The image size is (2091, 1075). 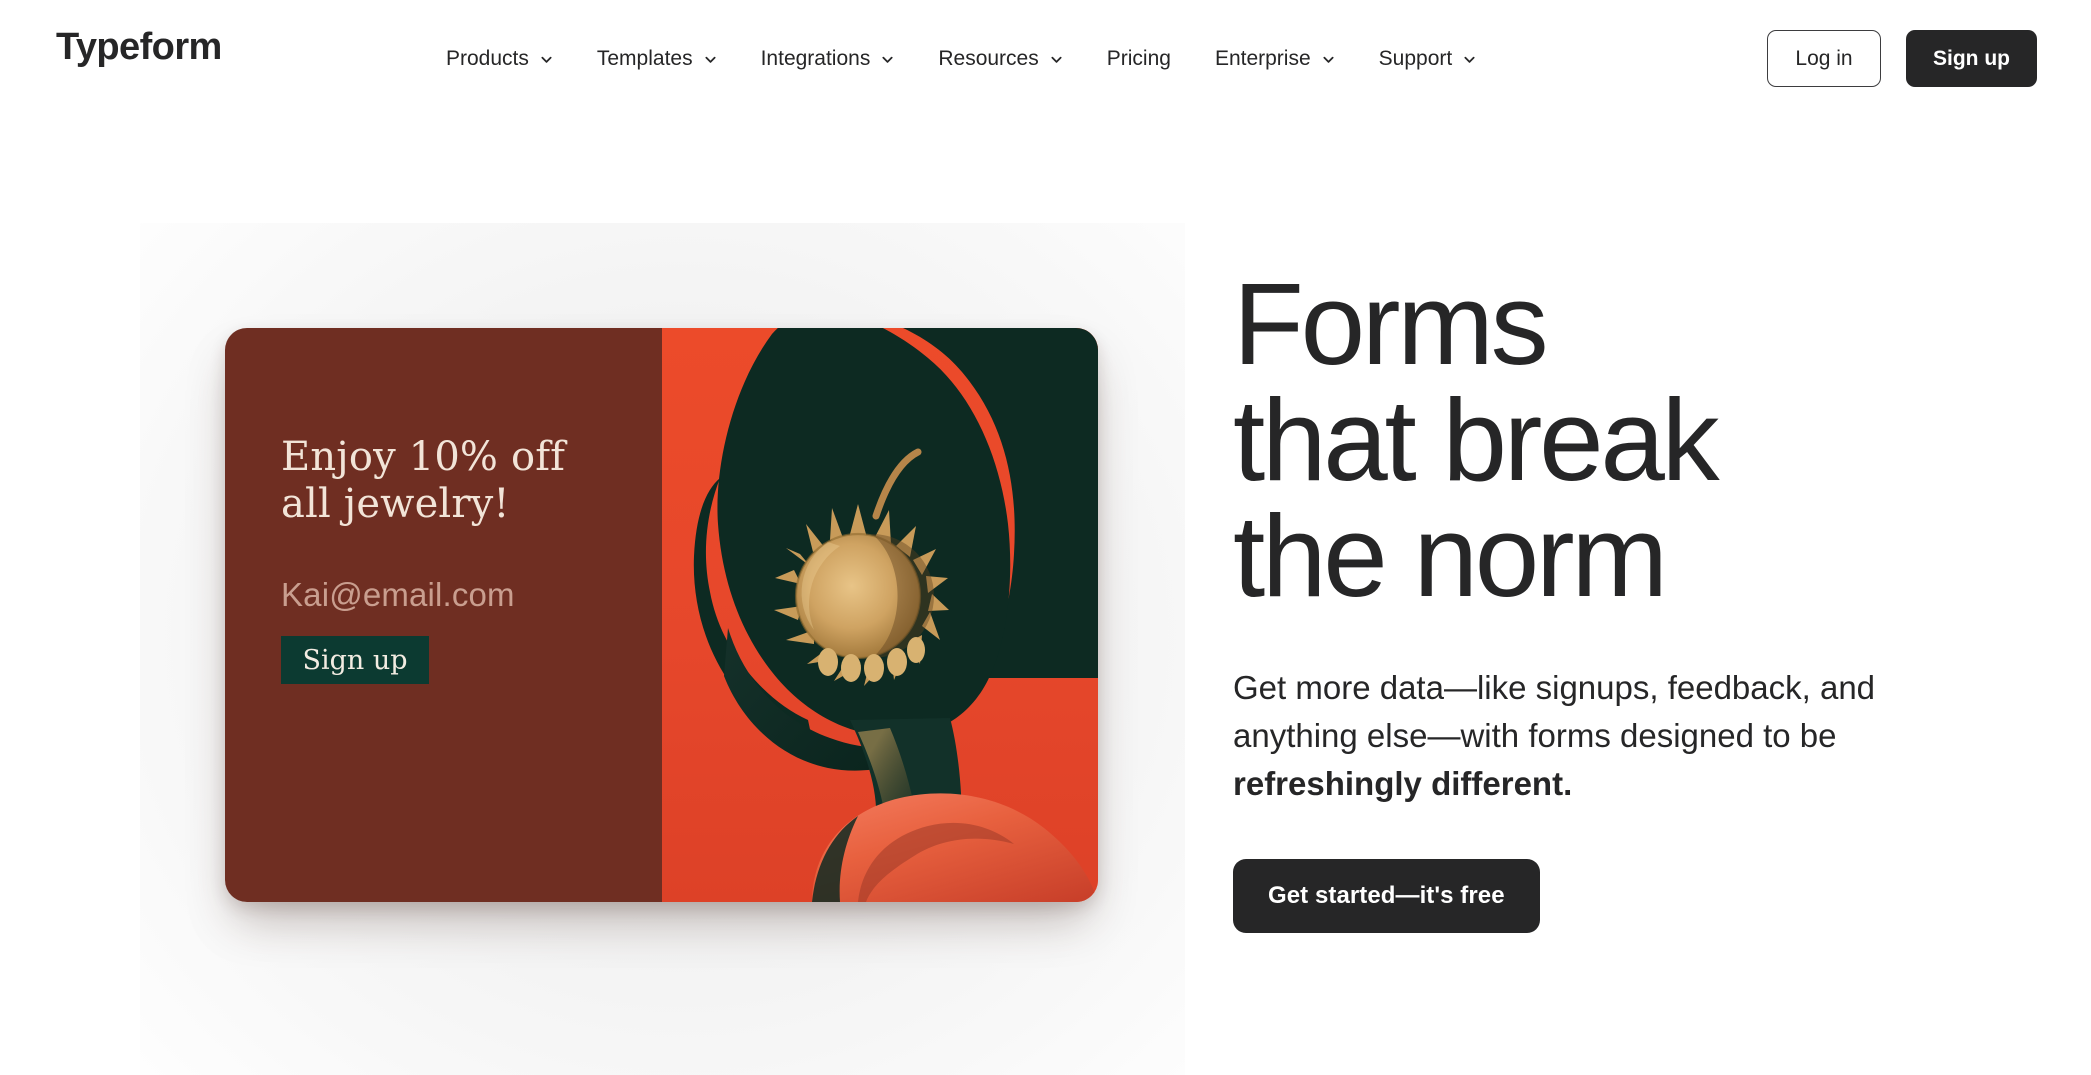 I want to click on nav-item-label: Products, so click(x=487, y=58).